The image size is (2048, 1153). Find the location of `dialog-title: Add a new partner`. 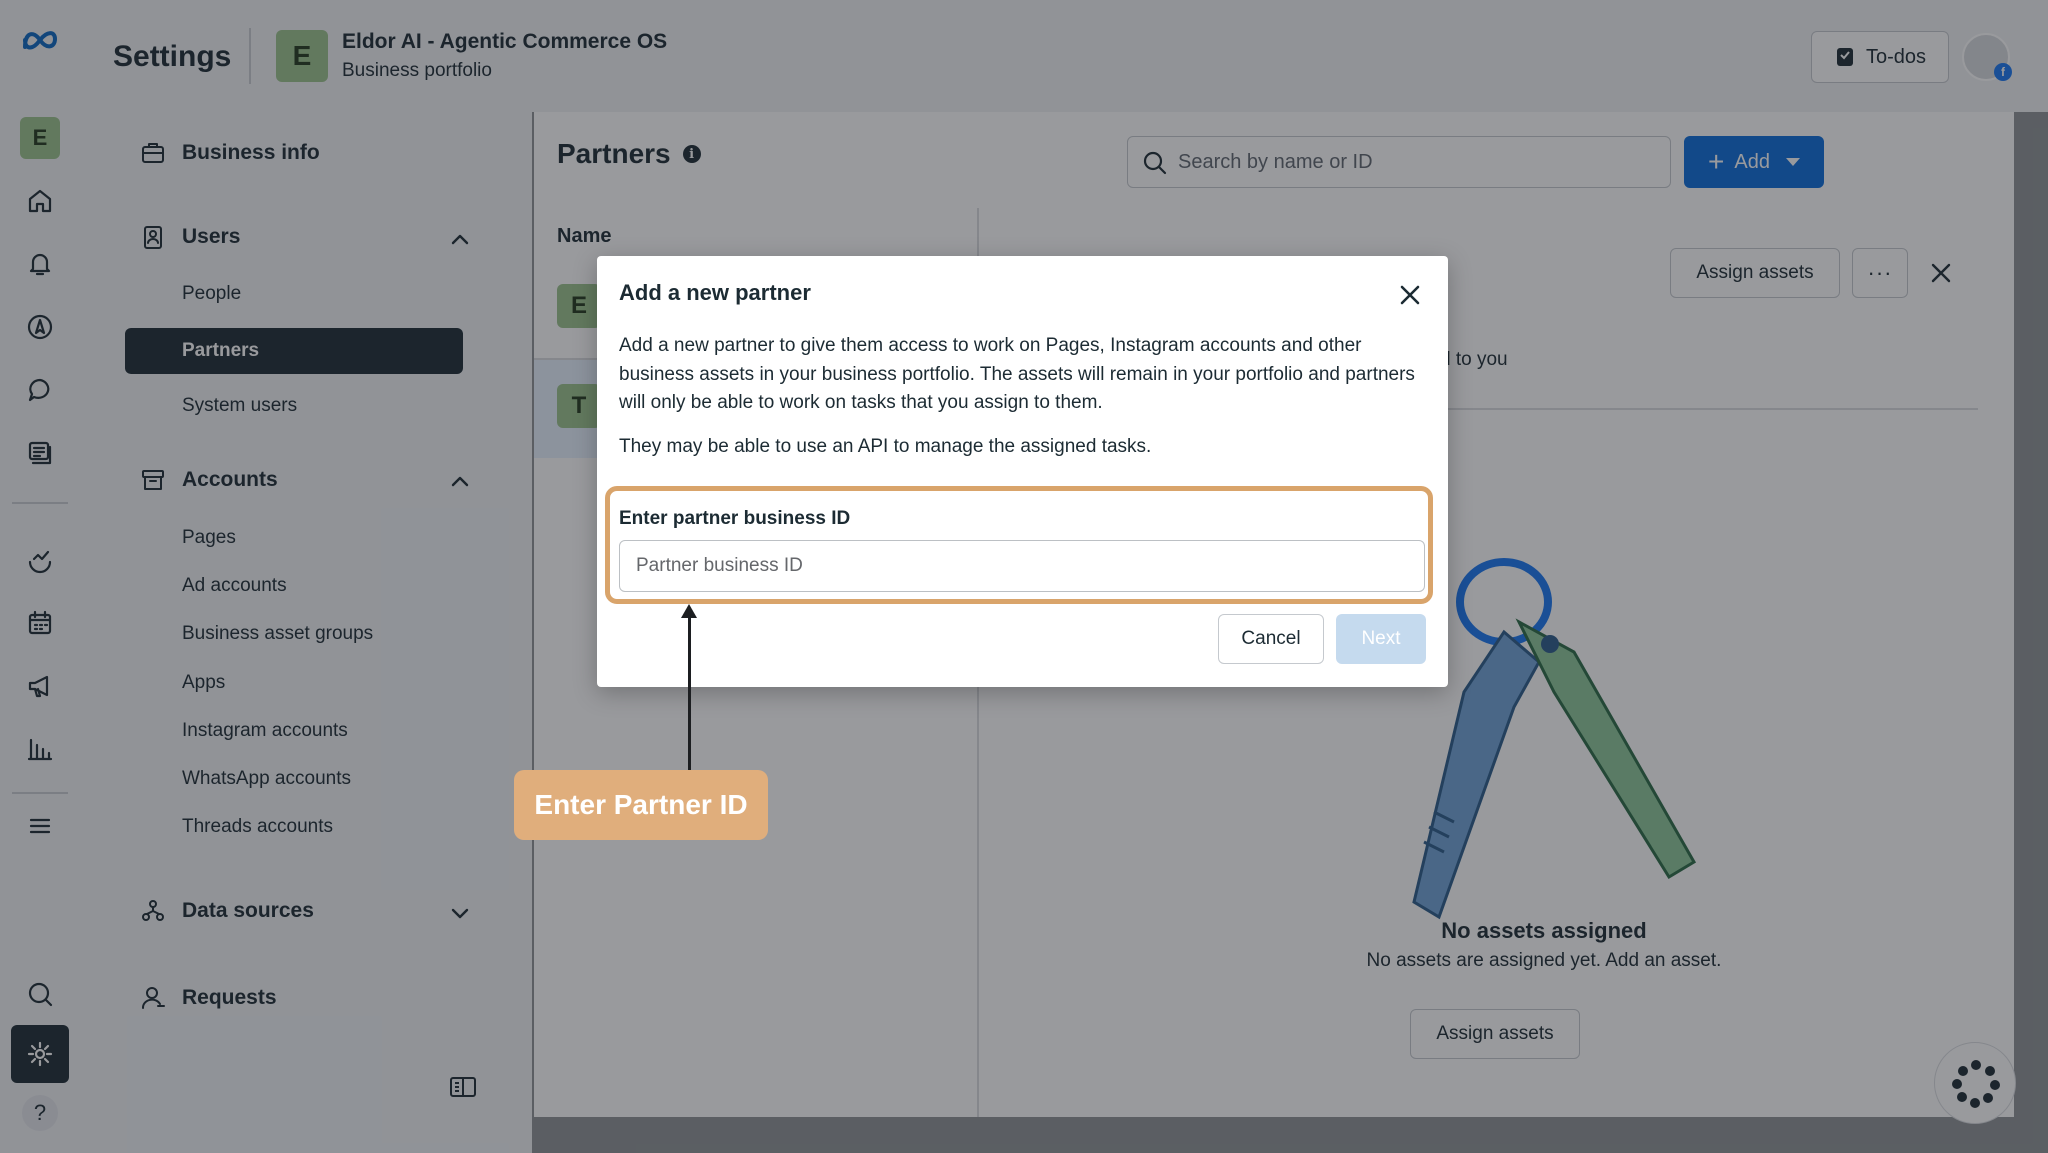

dialog-title: Add a new partner is located at coordinates (715, 292).